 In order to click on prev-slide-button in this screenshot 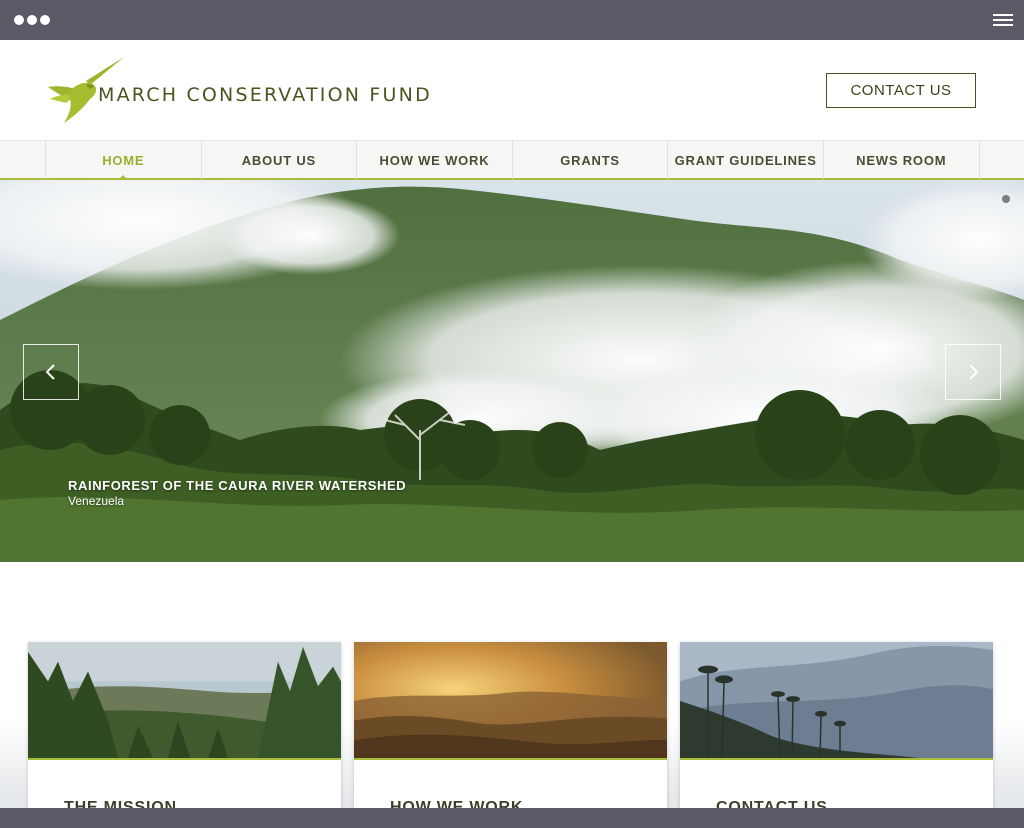, I will do `click(51, 372)`.